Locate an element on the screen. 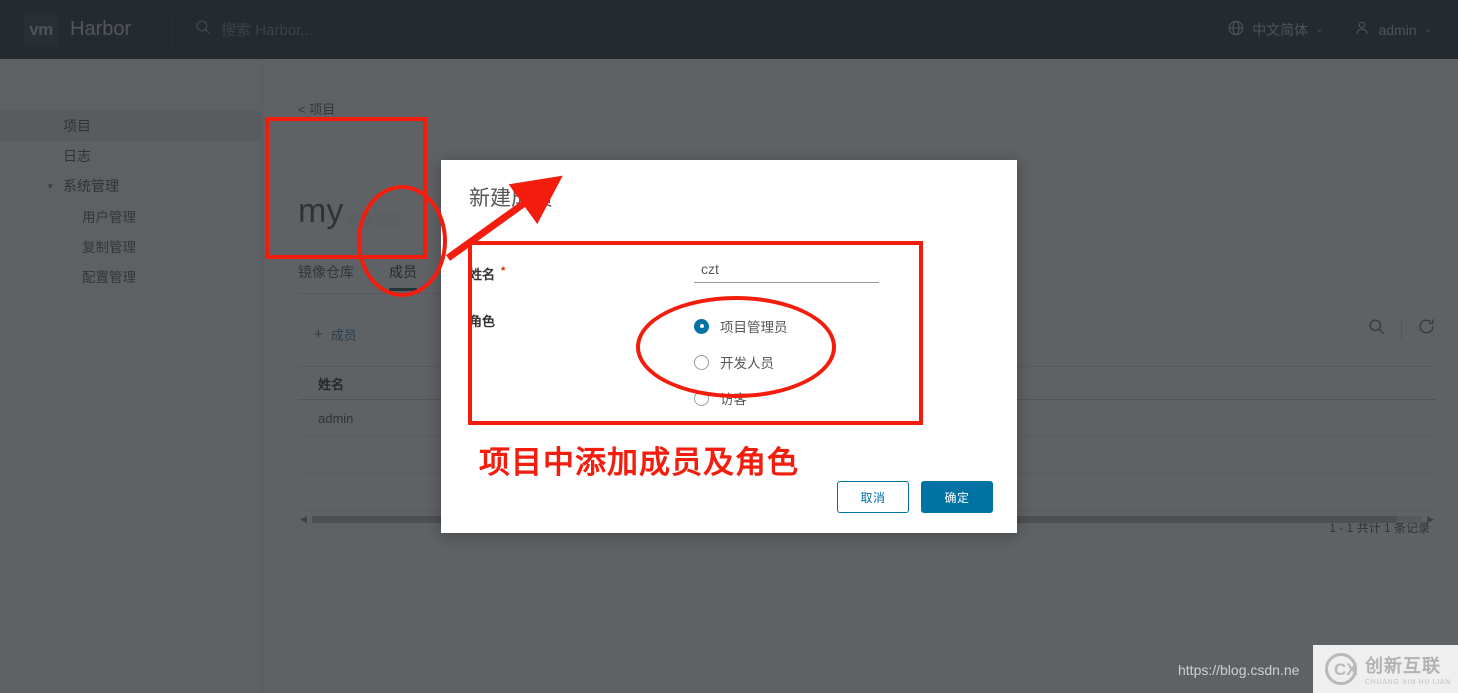 The width and height of the screenshot is (1458, 693). name-input is located at coordinates (786, 270).